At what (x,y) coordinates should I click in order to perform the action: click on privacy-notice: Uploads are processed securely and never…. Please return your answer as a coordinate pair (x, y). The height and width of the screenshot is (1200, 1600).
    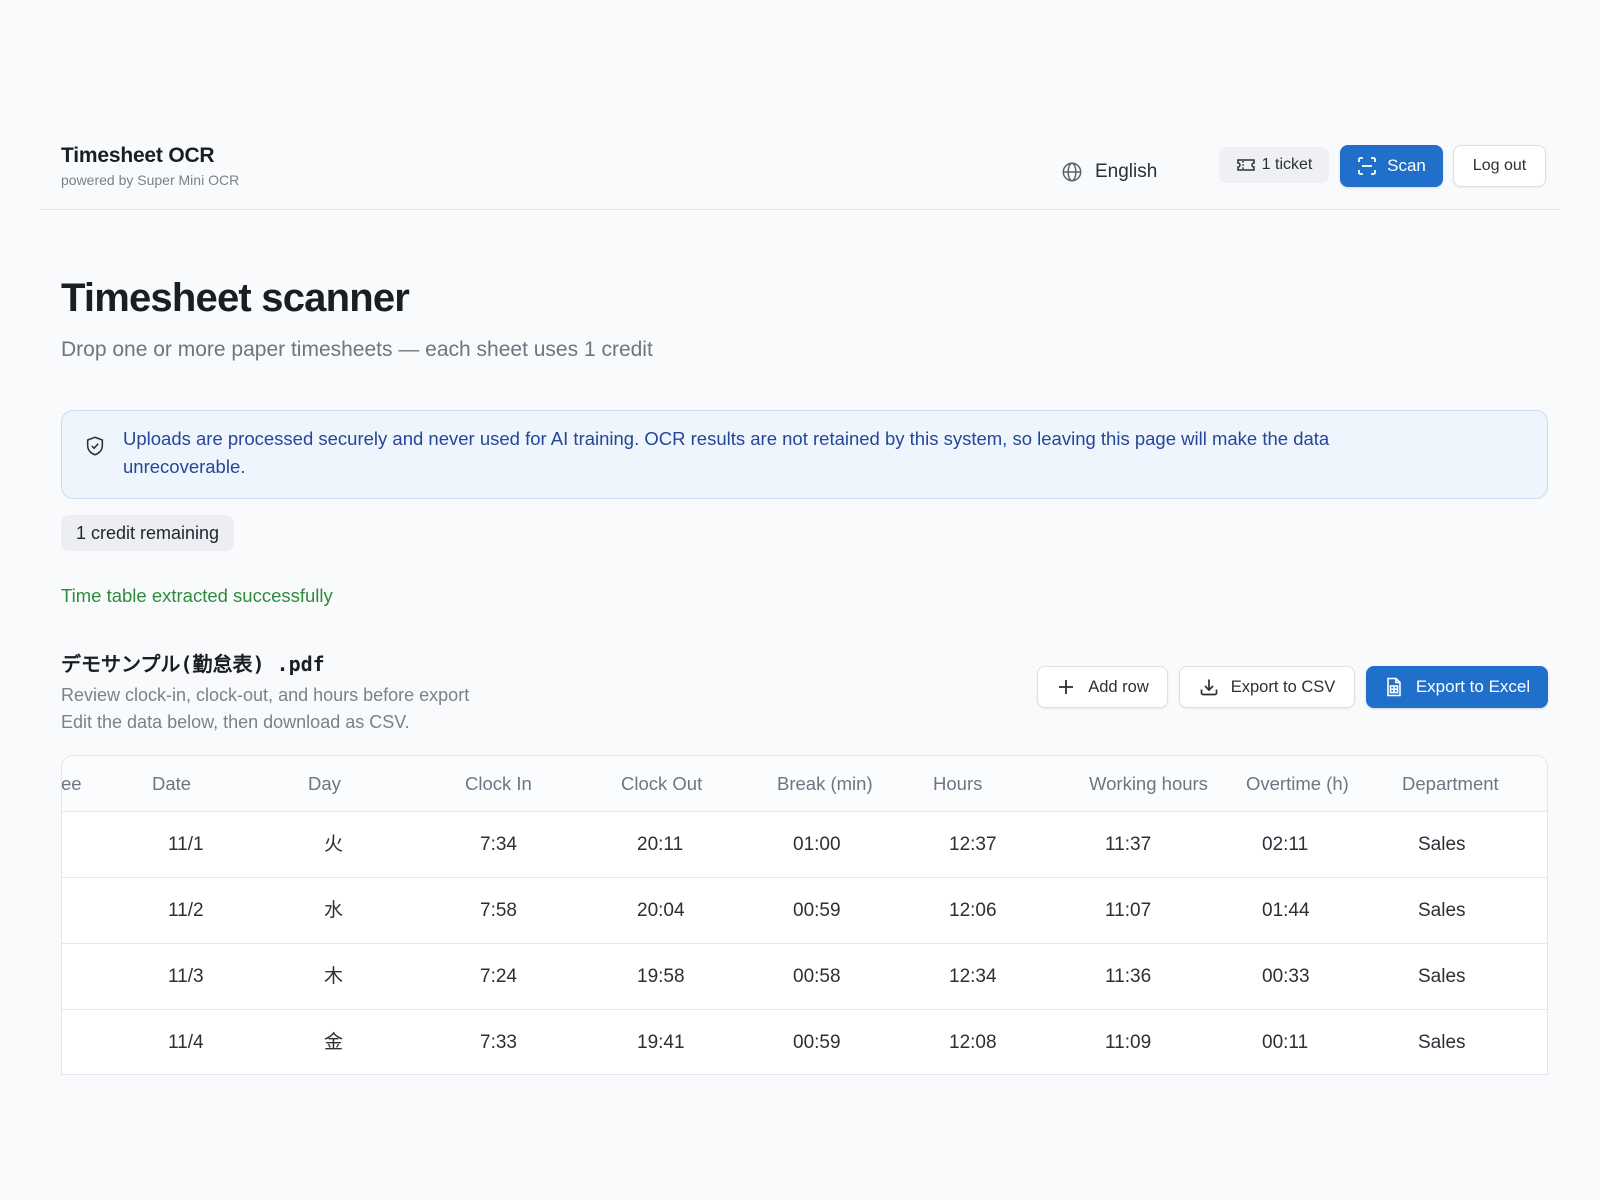
    Looking at the image, I should click on (804, 454).